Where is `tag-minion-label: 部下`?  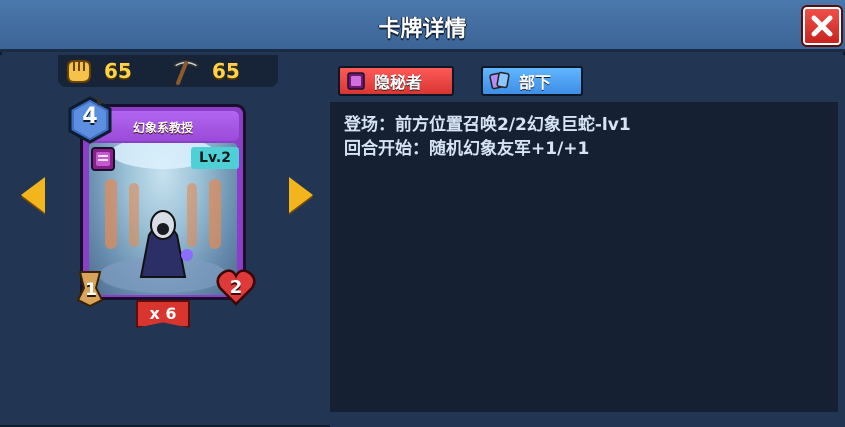
tag-minion-label: 部下 is located at coordinates (535, 82).